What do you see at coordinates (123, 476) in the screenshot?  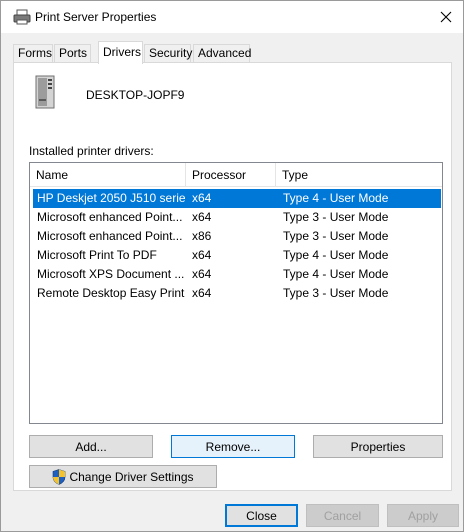 I see `change-driver-settings-button: Change Driver Settings` at bounding box center [123, 476].